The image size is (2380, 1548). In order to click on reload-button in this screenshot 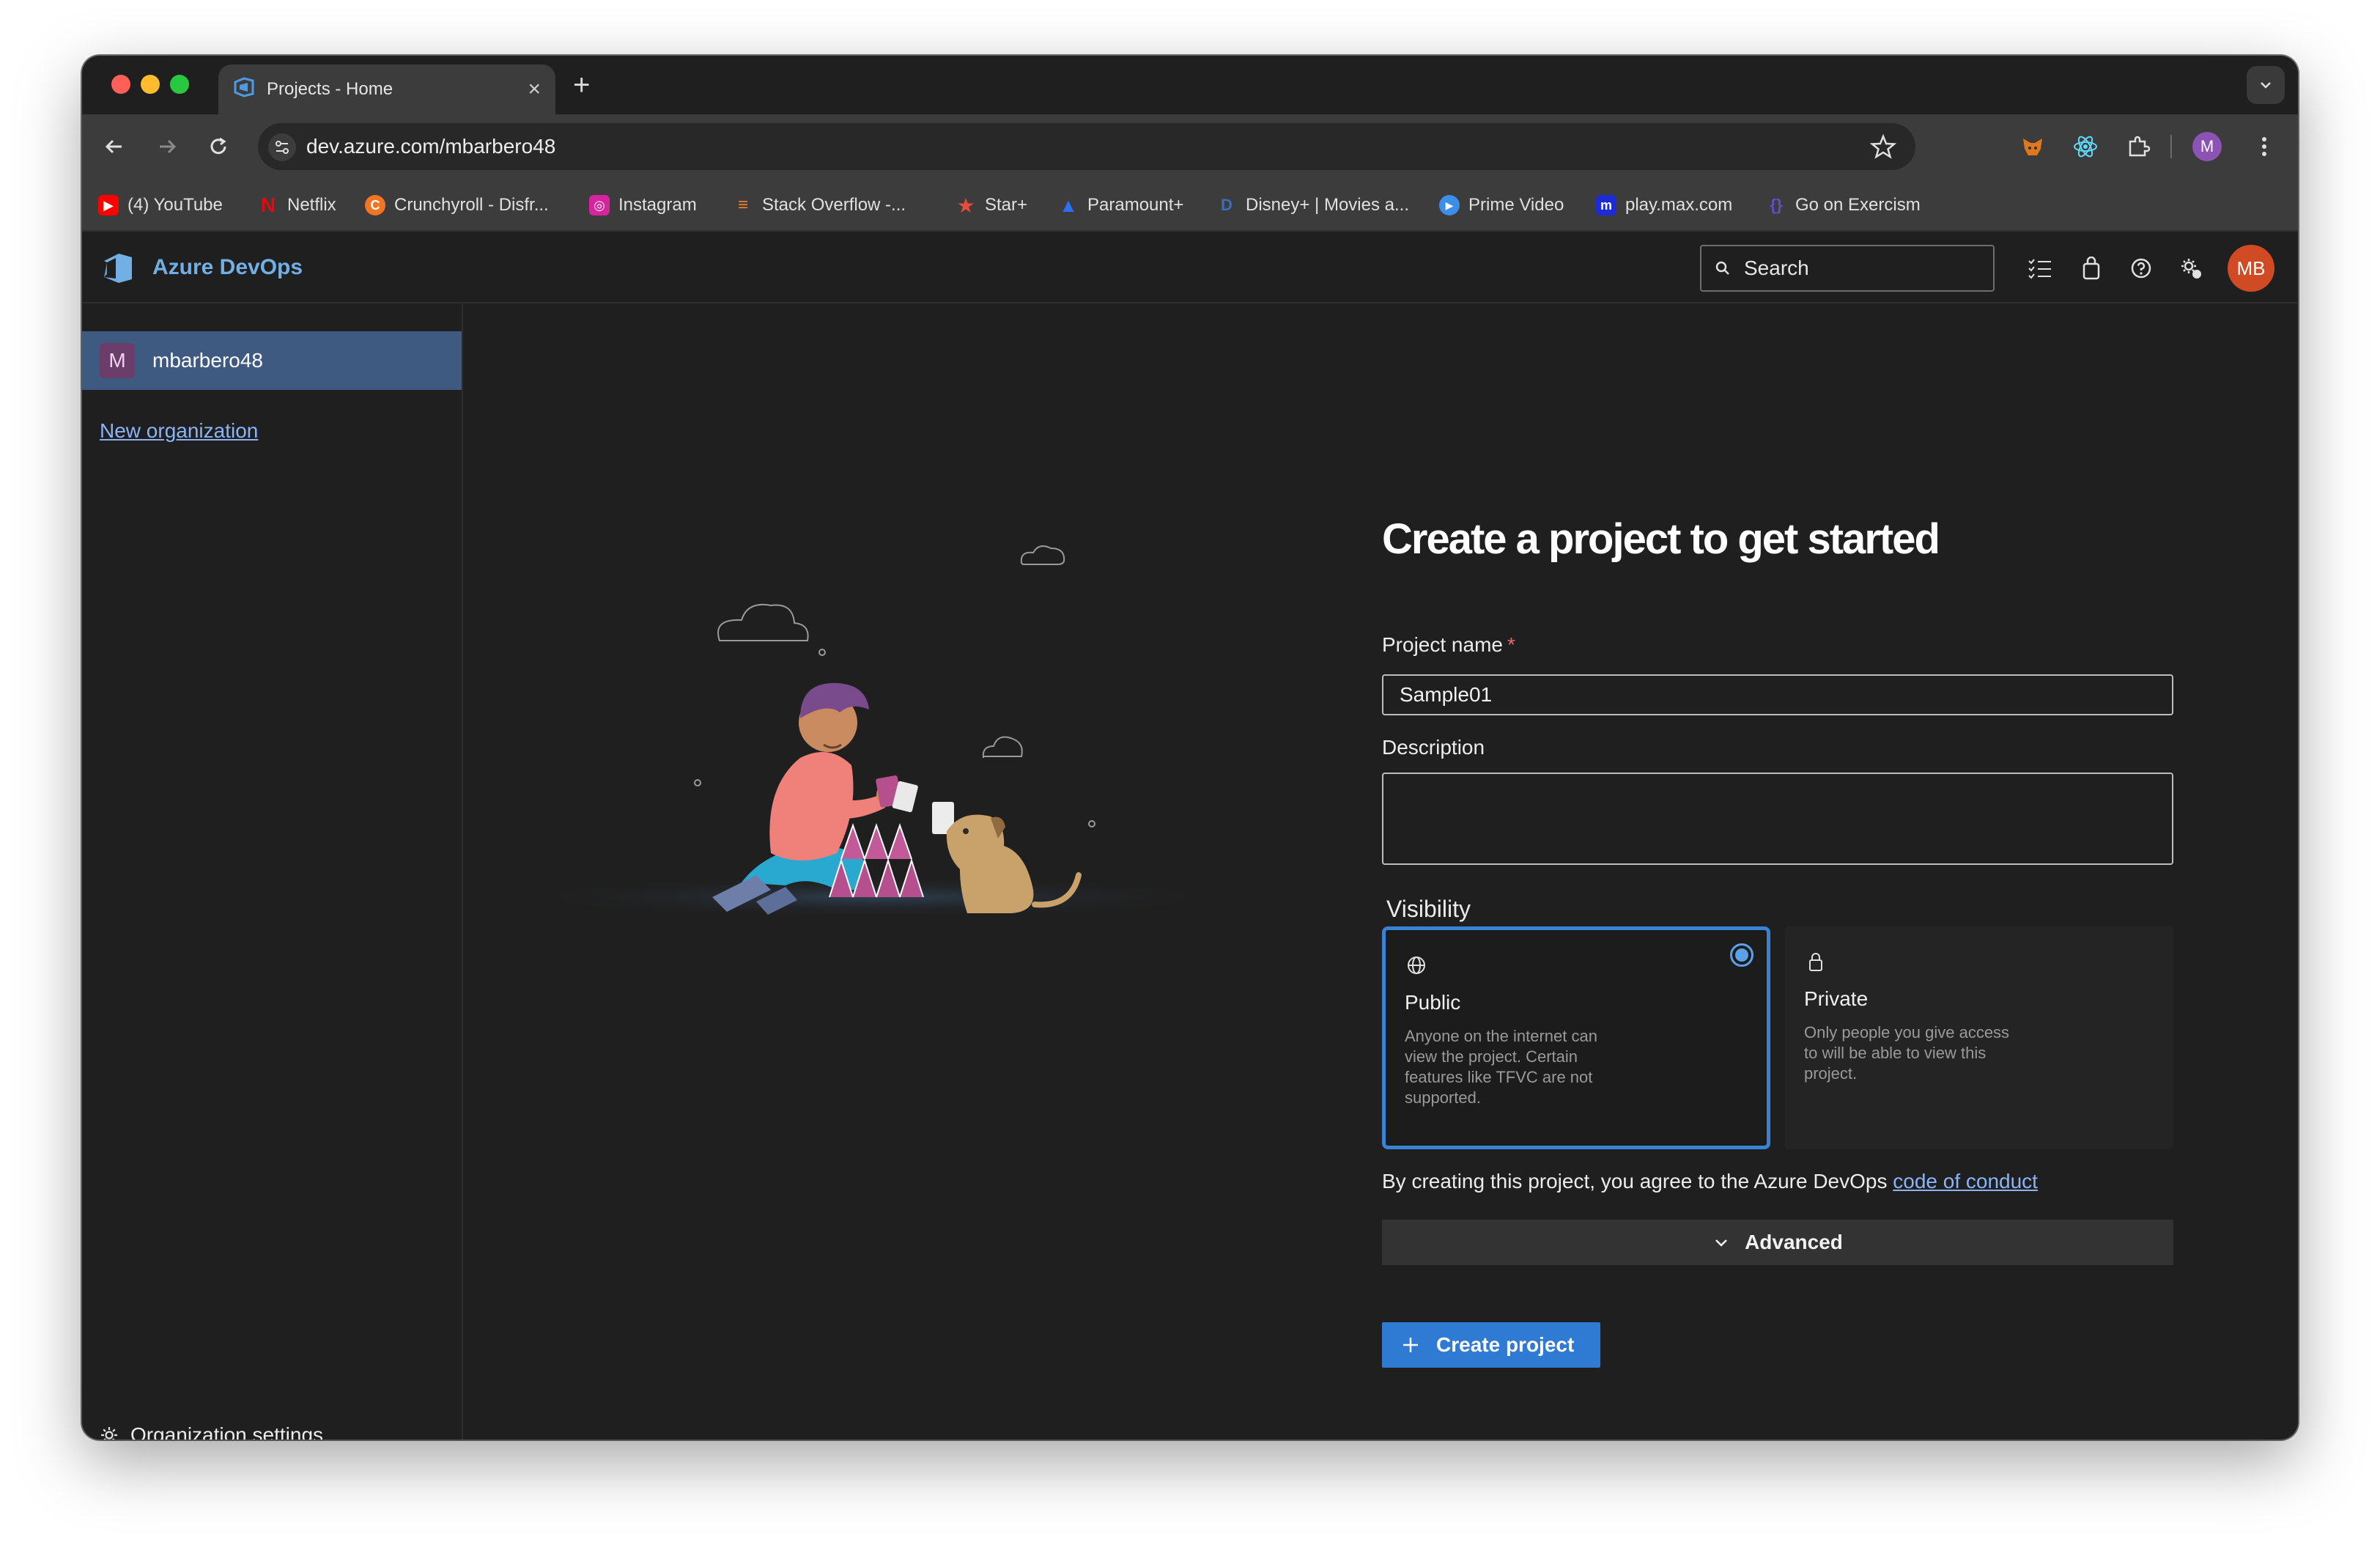, I will do `click(218, 146)`.